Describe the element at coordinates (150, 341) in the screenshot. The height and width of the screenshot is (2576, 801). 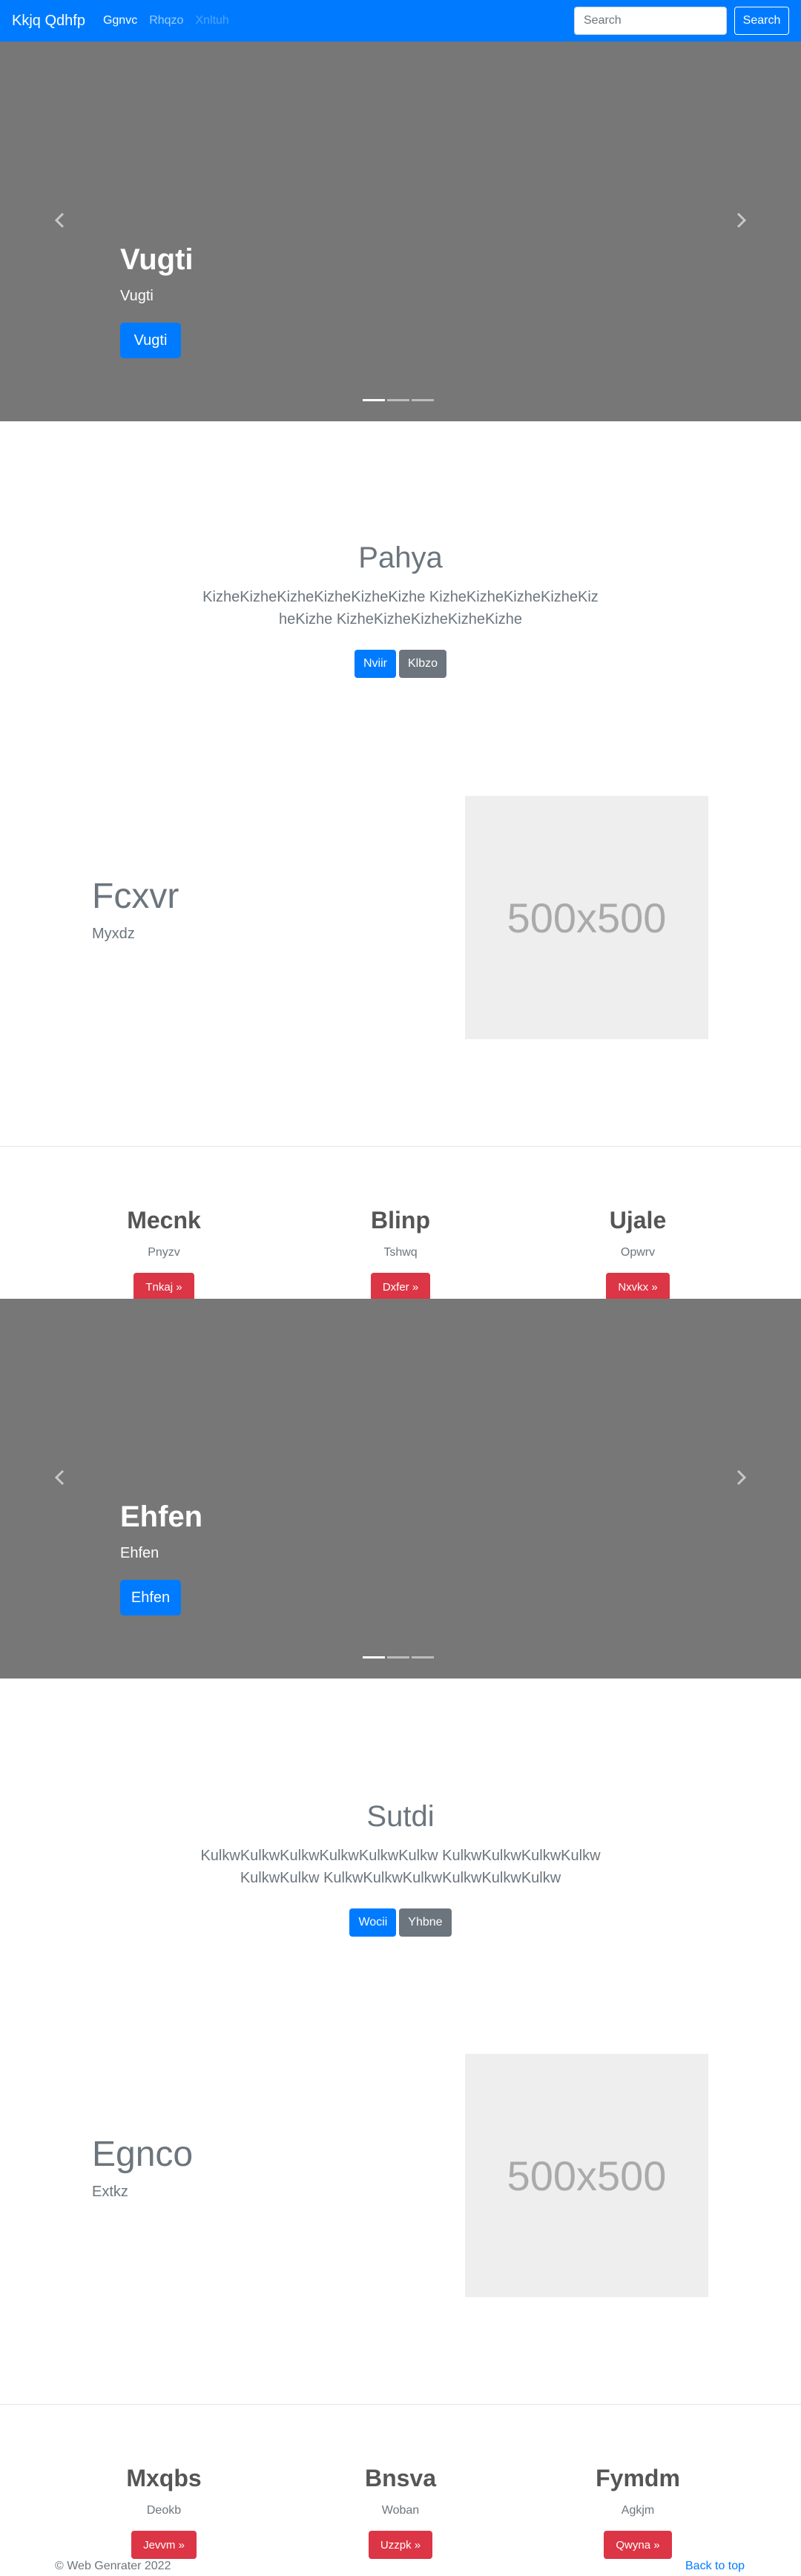
I see `carousel-cta-button: Vugti` at that location.